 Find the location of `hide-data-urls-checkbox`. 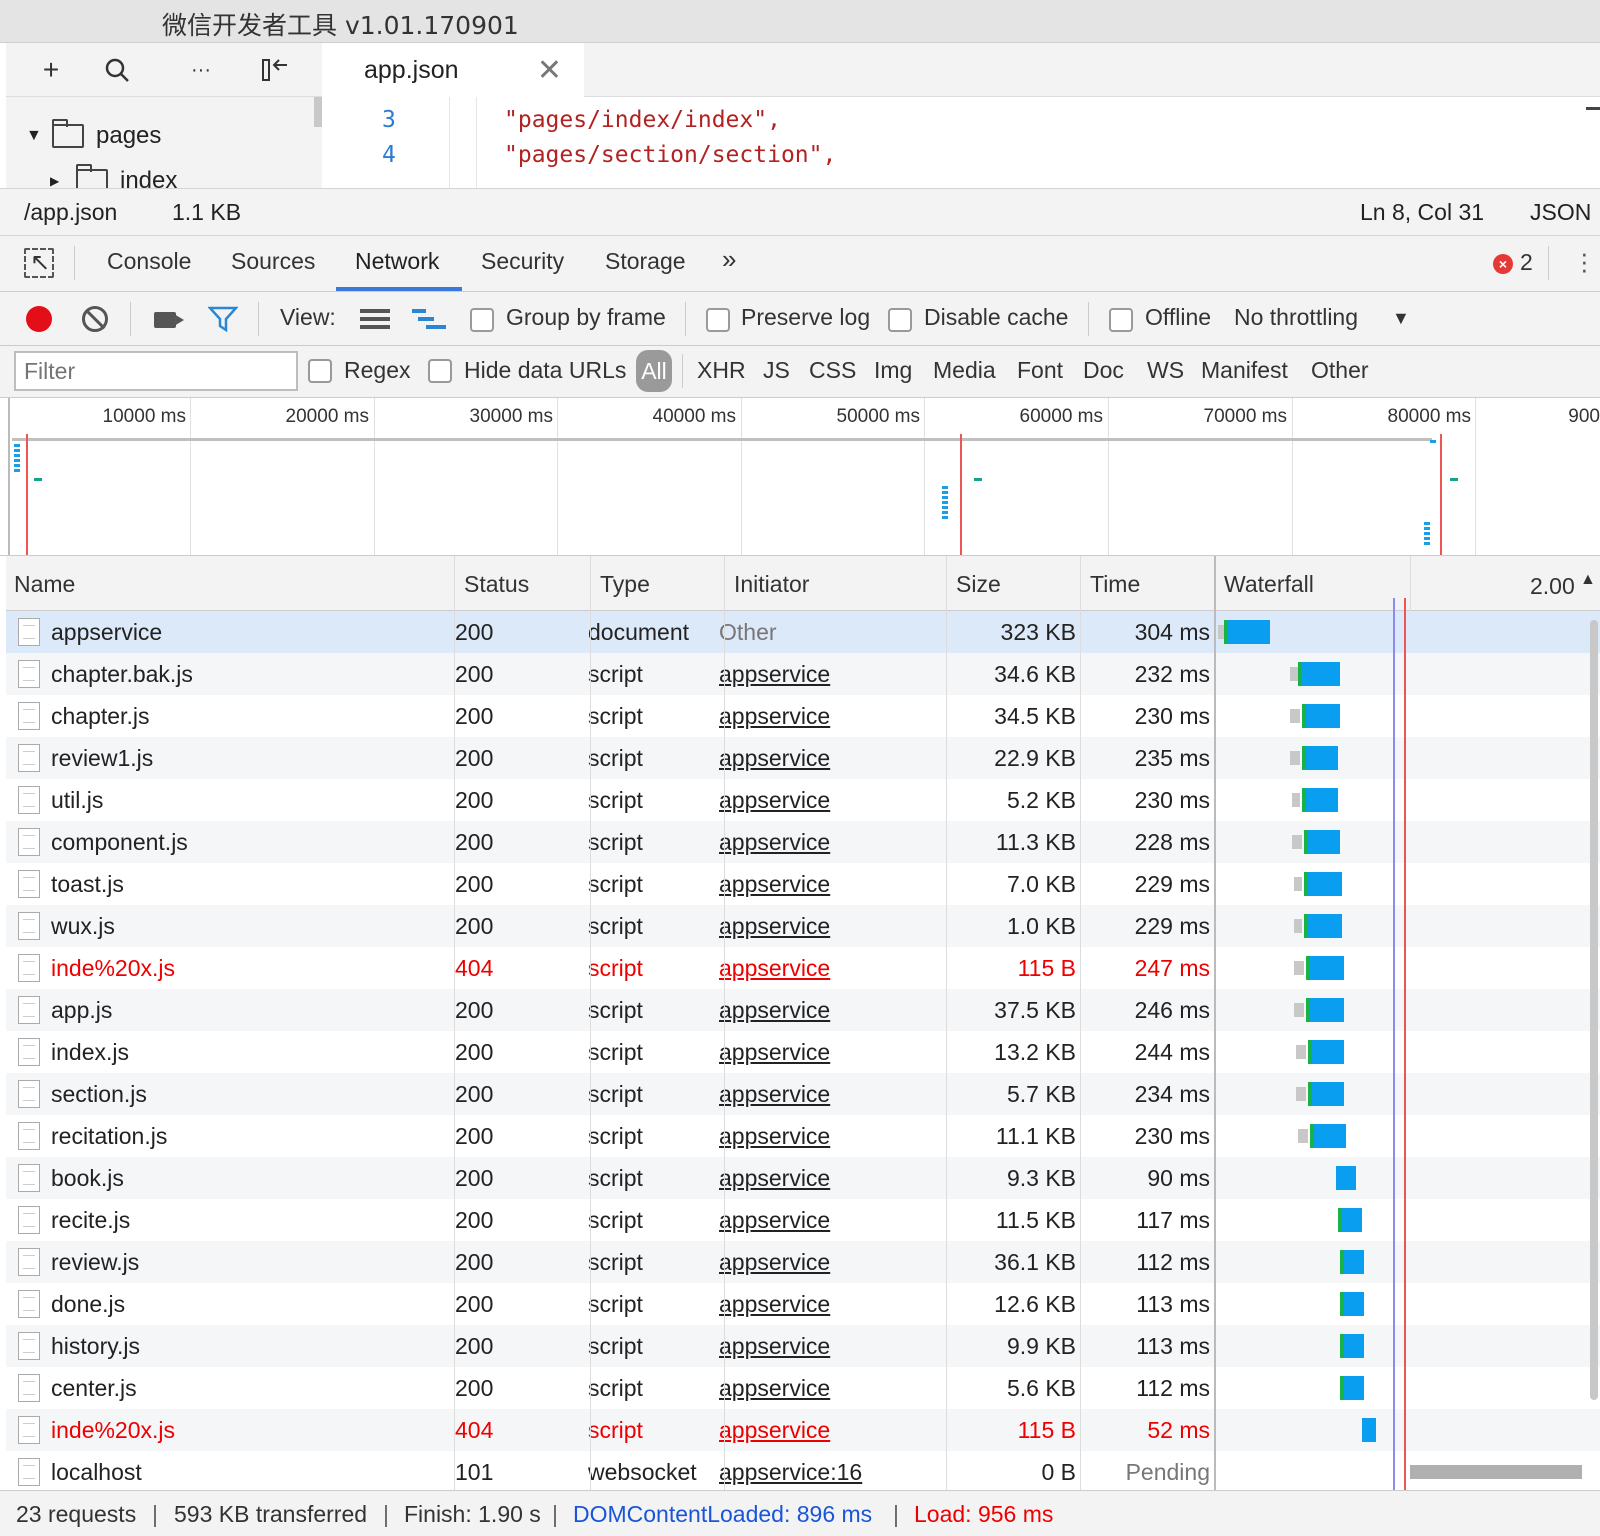

hide-data-urls-checkbox is located at coordinates (440, 371).